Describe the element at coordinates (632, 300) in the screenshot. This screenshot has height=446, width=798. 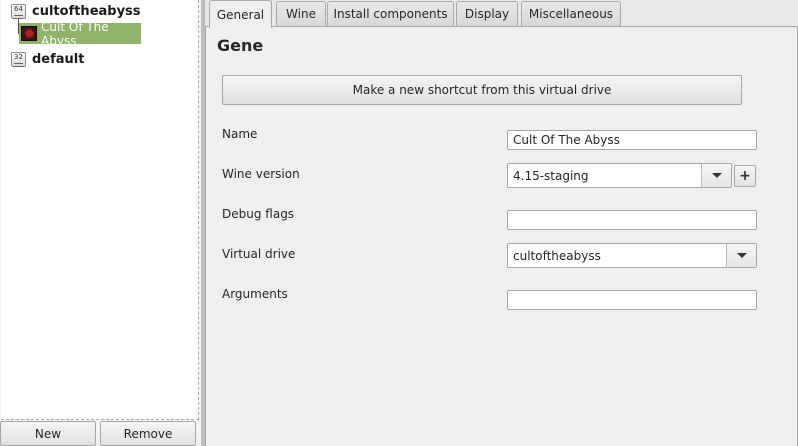
I see `arguments-input` at that location.